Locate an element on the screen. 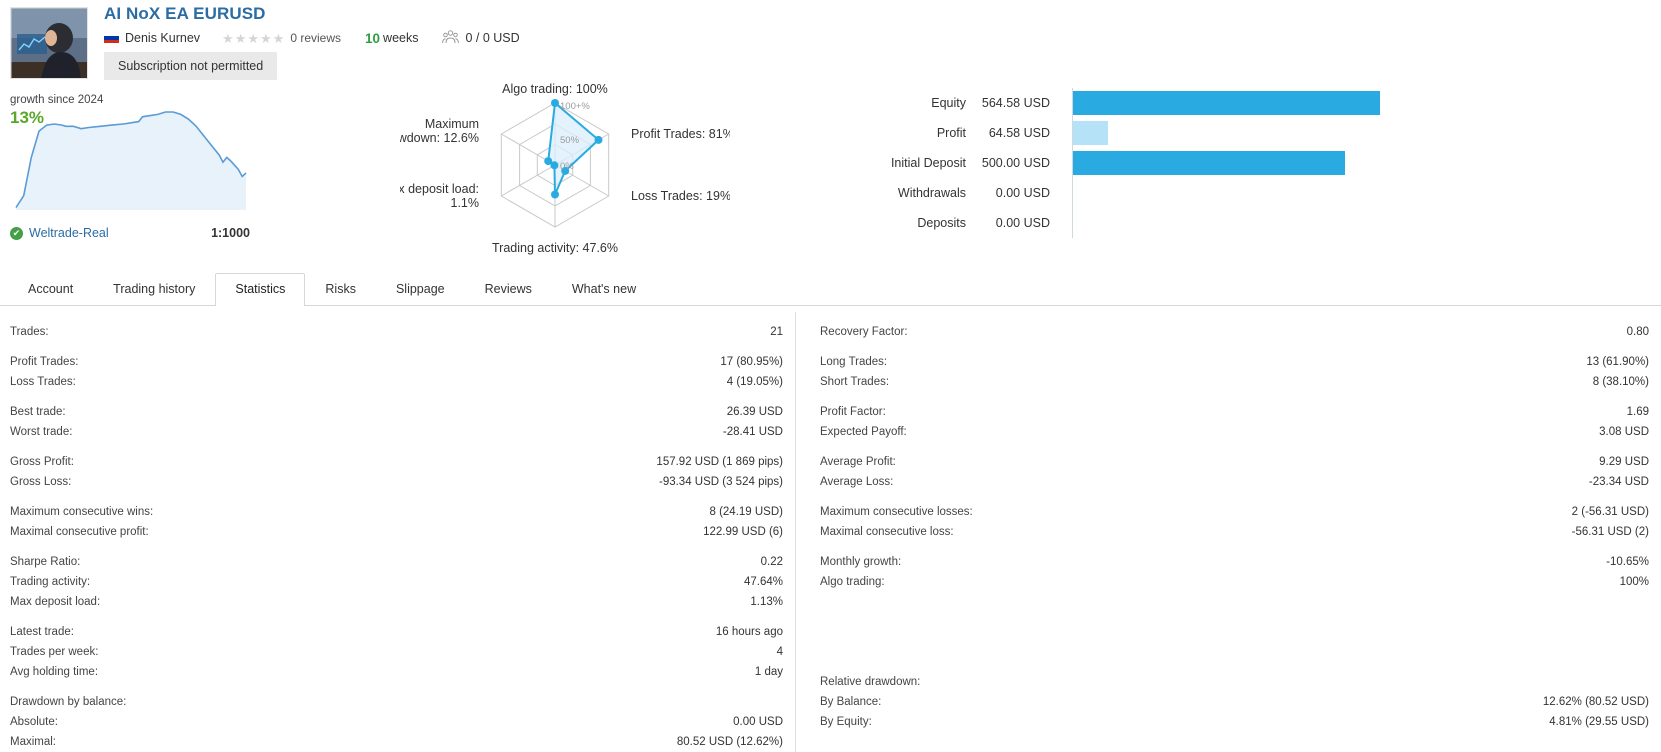 The image size is (1661, 752). stat-label: Gross Profit: is located at coordinates (42, 462).